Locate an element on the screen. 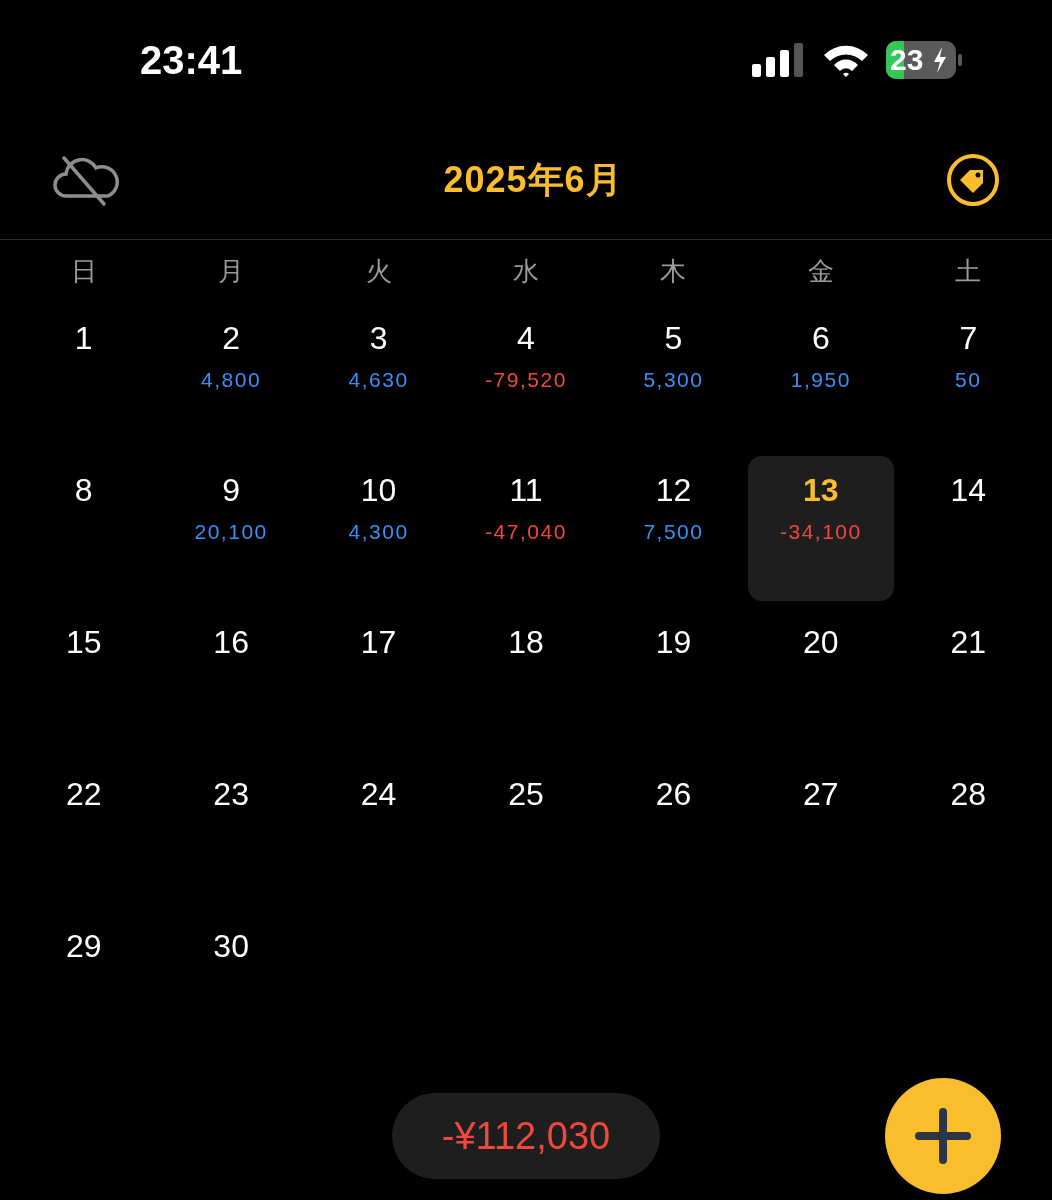 Image resolution: width=1052 pixels, height=1200 pixels. day-cell: 18 is located at coordinates (526, 680).